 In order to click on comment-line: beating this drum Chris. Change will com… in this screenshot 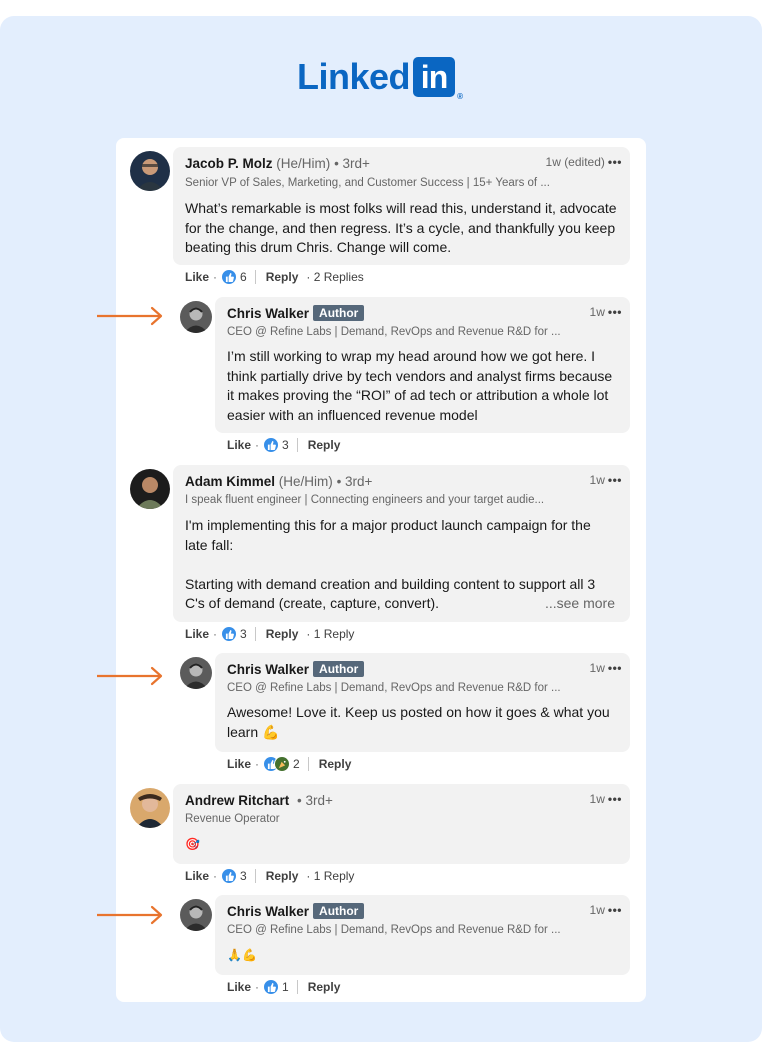, I will do `click(318, 247)`.